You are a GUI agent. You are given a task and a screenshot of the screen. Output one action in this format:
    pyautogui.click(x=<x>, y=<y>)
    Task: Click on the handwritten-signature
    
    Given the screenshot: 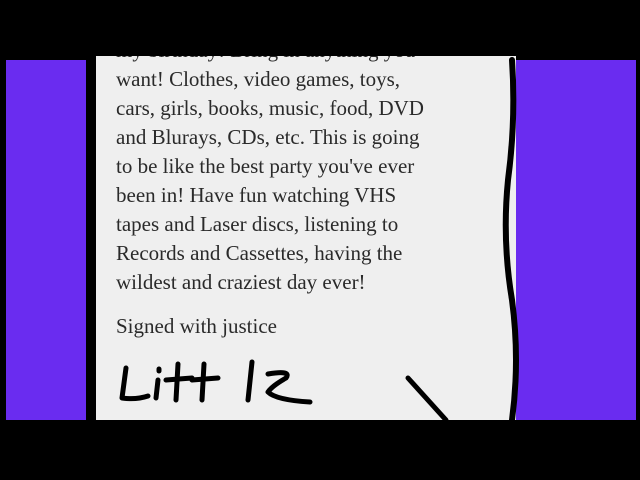 What is the action you would take?
    pyautogui.click(x=284, y=389)
    